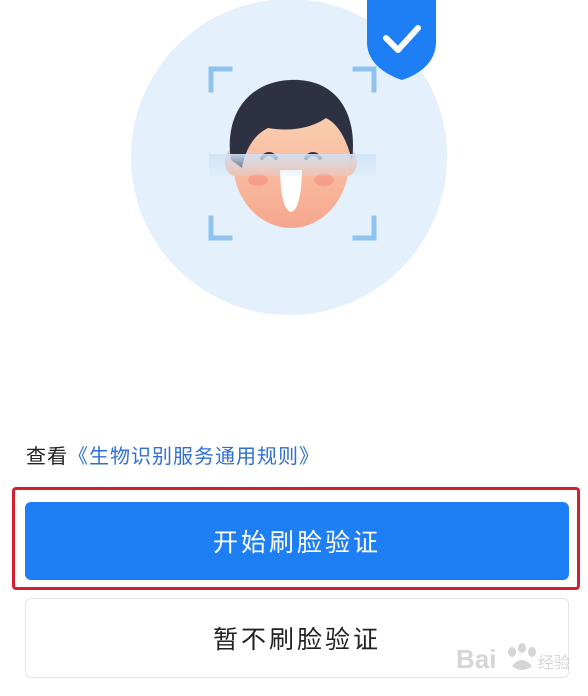 The height and width of the screenshot is (696, 588). What do you see at coordinates (513, 658) in the screenshot?
I see `baidu-jingyan-watermark: Bai 经验` at bounding box center [513, 658].